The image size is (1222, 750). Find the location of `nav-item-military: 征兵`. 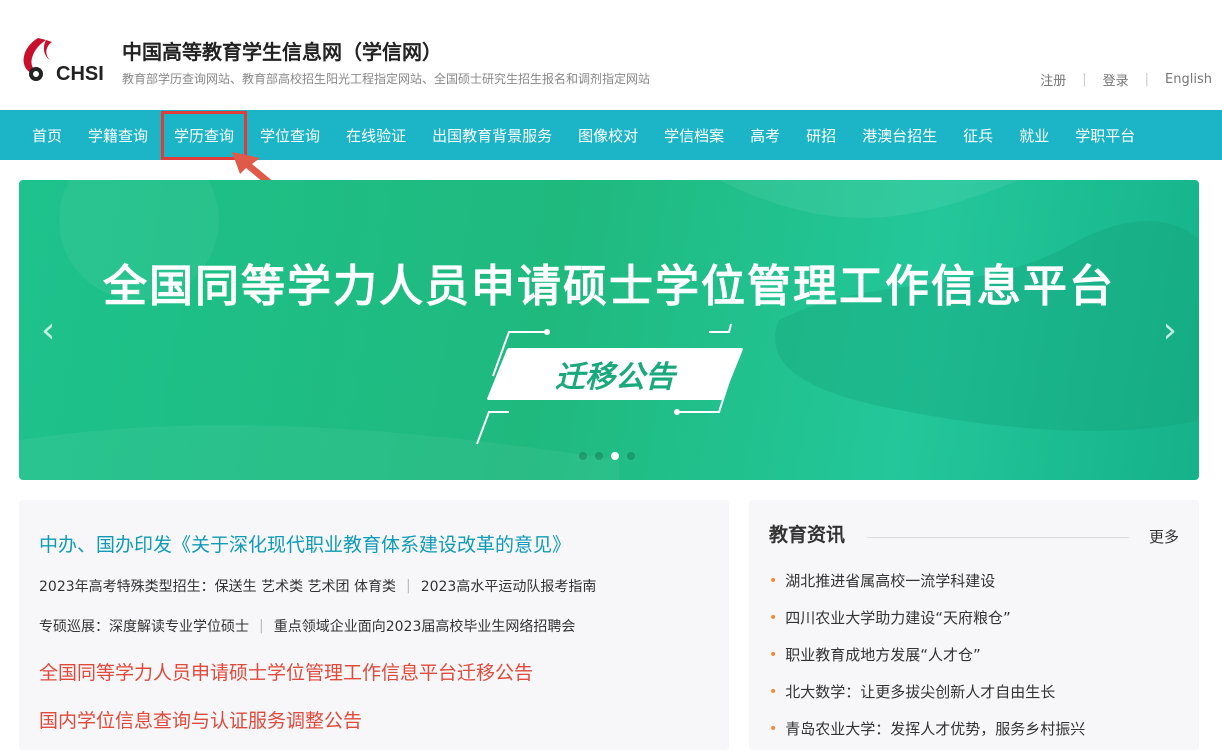

nav-item-military: 征兵 is located at coordinates (978, 135).